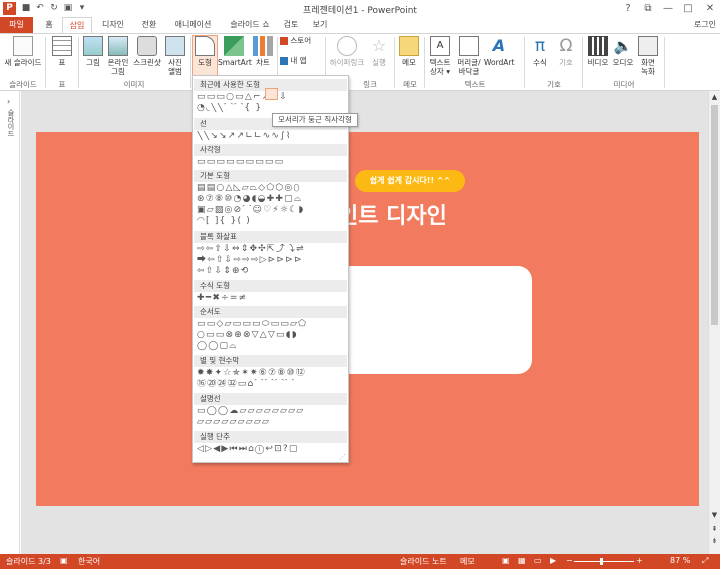 The image size is (720, 569). Describe the element at coordinates (467, 561) in the screenshot. I see `comments-button: 메모` at that location.